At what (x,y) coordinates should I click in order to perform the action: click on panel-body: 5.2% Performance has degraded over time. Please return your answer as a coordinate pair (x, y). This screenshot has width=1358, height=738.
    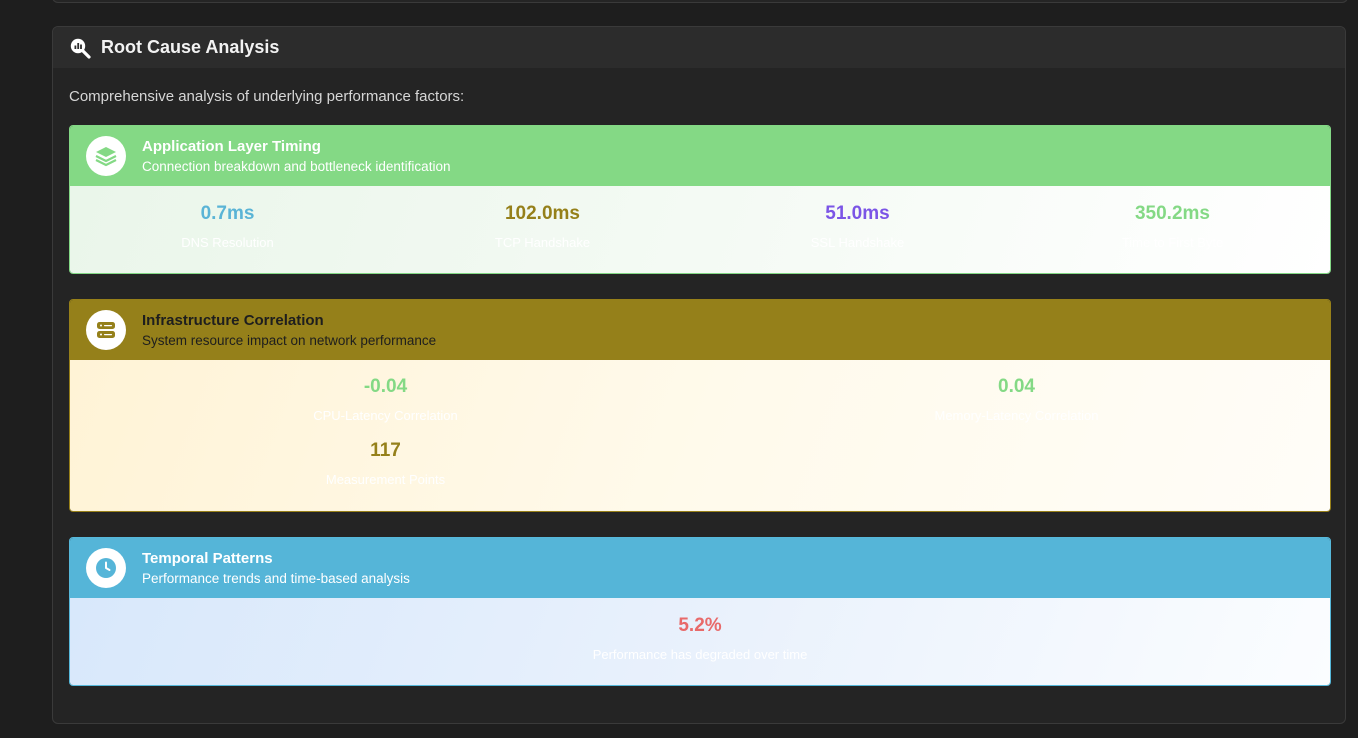
    Looking at the image, I should click on (700, 641).